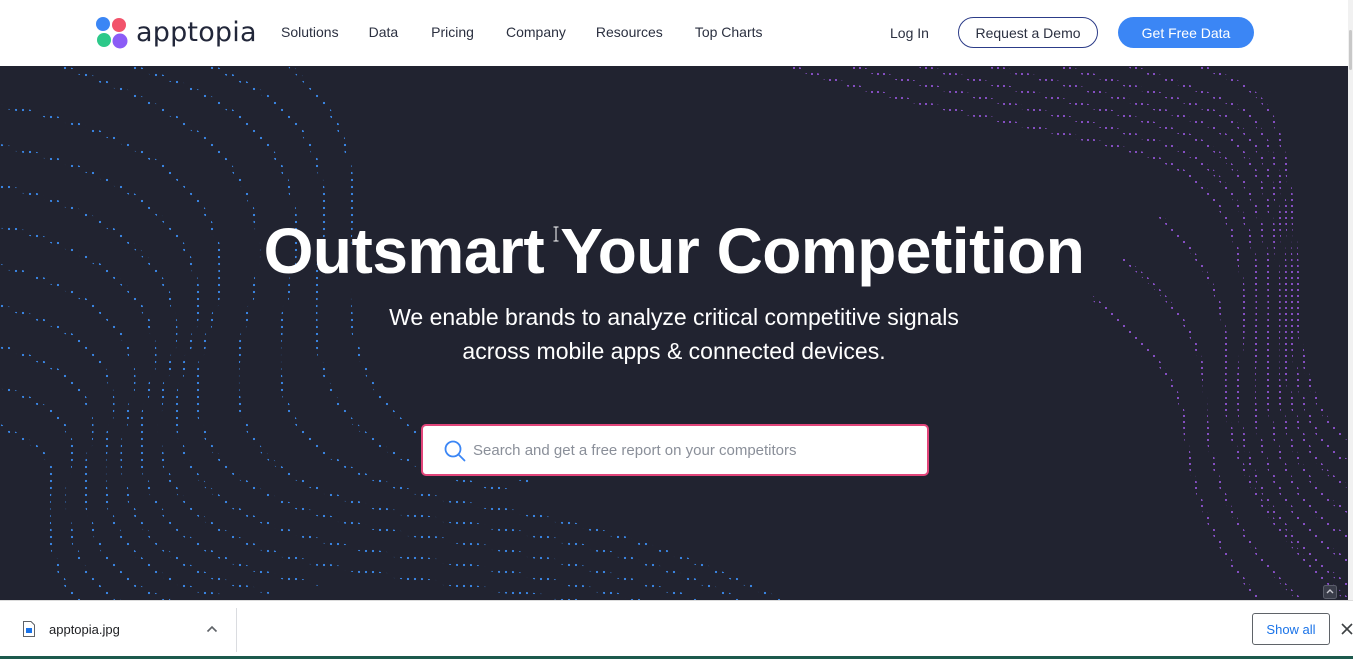 The width and height of the screenshot is (1353, 659). Describe the element at coordinates (212, 629) in the screenshot. I see `chevron-up-icon` at that location.